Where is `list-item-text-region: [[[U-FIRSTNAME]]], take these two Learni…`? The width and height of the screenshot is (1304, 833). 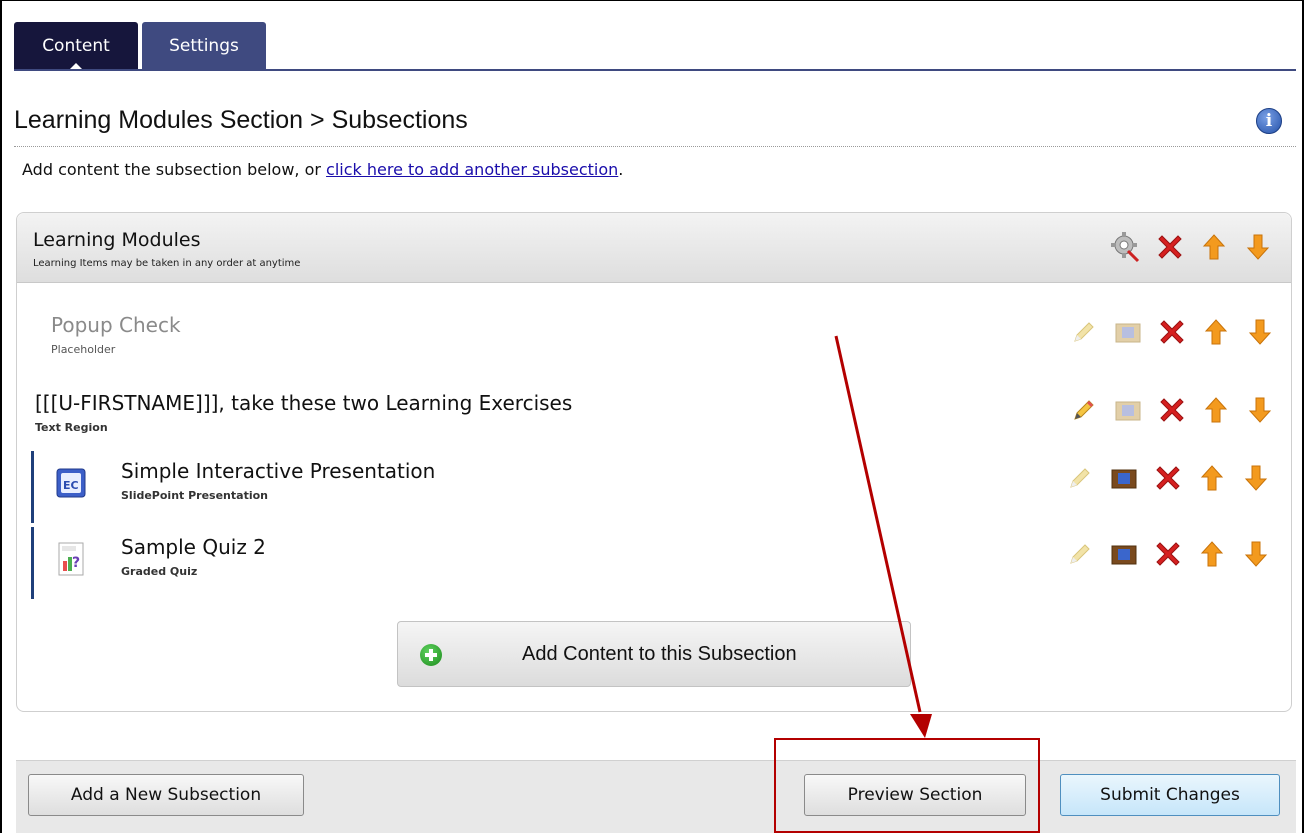 list-item-text-region: [[[U-FIRSTNAME]]], take these two Learni… is located at coordinates (655, 420).